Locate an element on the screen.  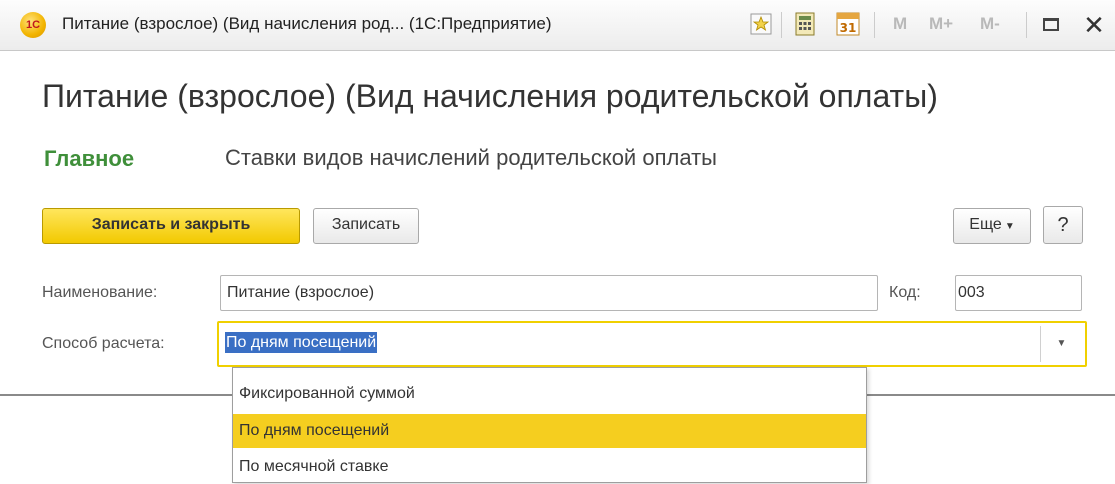
memory-add-button: M+ is located at coordinates (941, 24).